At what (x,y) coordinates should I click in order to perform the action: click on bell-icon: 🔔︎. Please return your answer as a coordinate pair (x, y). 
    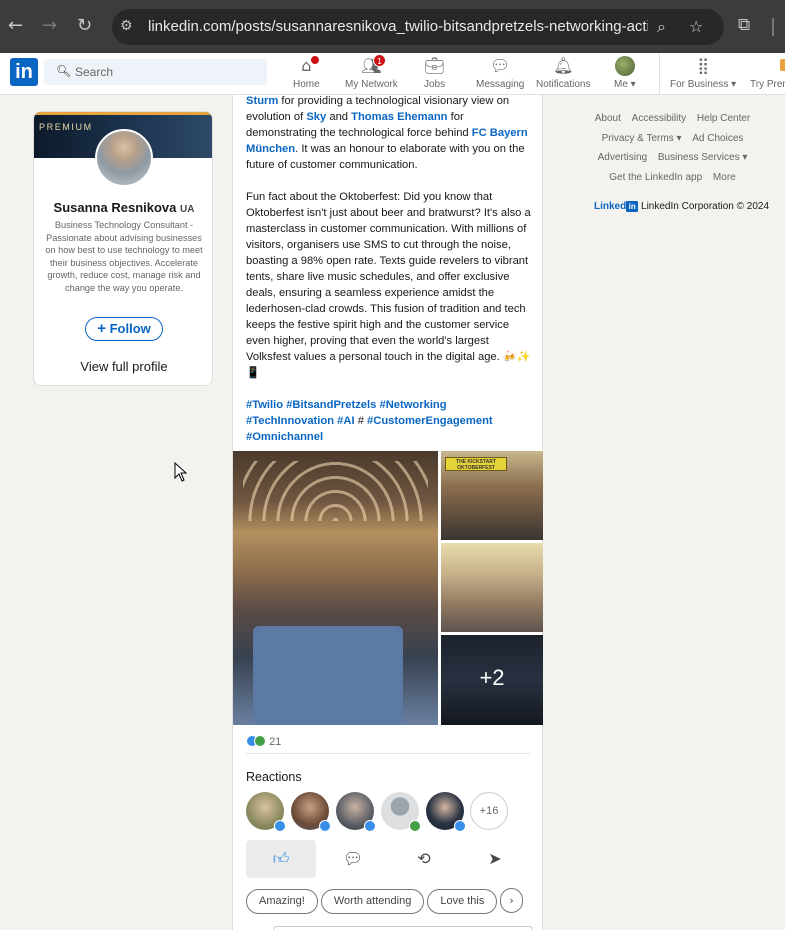
    Looking at the image, I should click on (563, 65).